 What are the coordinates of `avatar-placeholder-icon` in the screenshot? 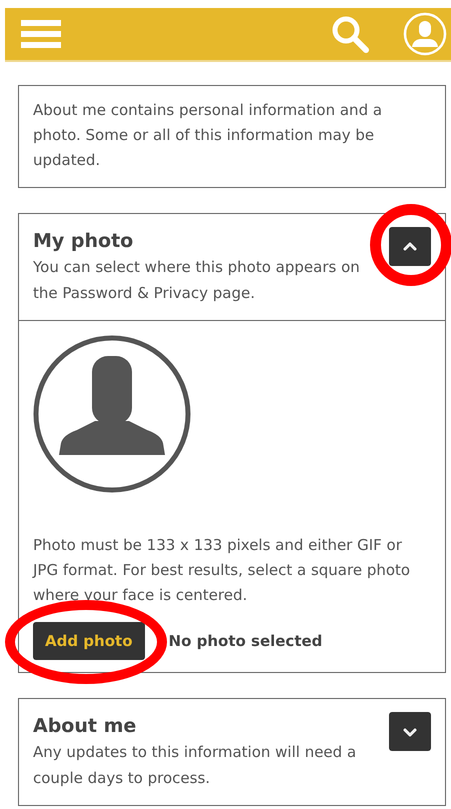 It's located at (112, 414).